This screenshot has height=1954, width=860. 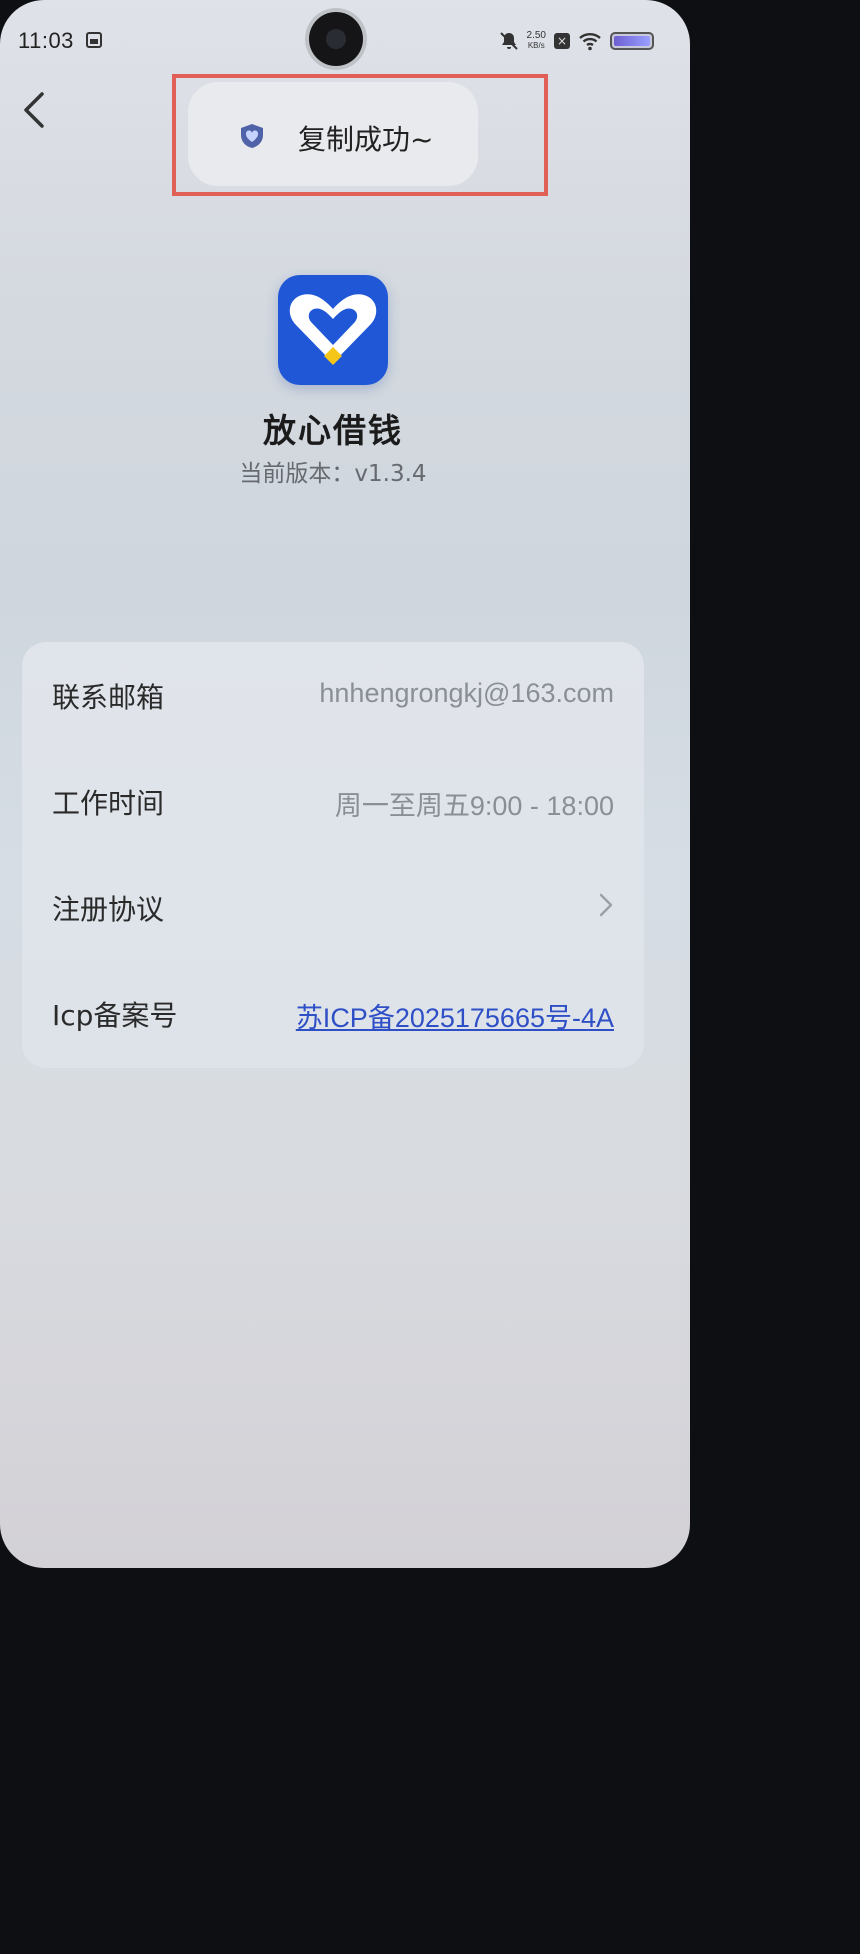 I want to click on row-email: 联系邮箱 hnhengrongkj@163.com, so click(x=333, y=695).